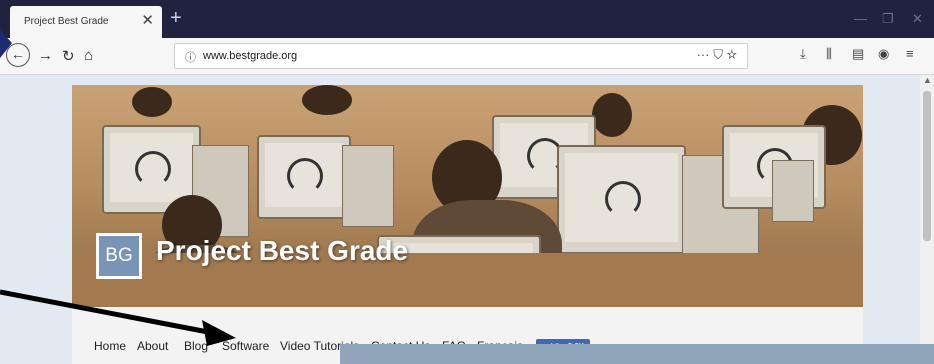 The image size is (934, 364). Describe the element at coordinates (196, 346) in the screenshot. I see `menu-item-blog: Blog` at that location.